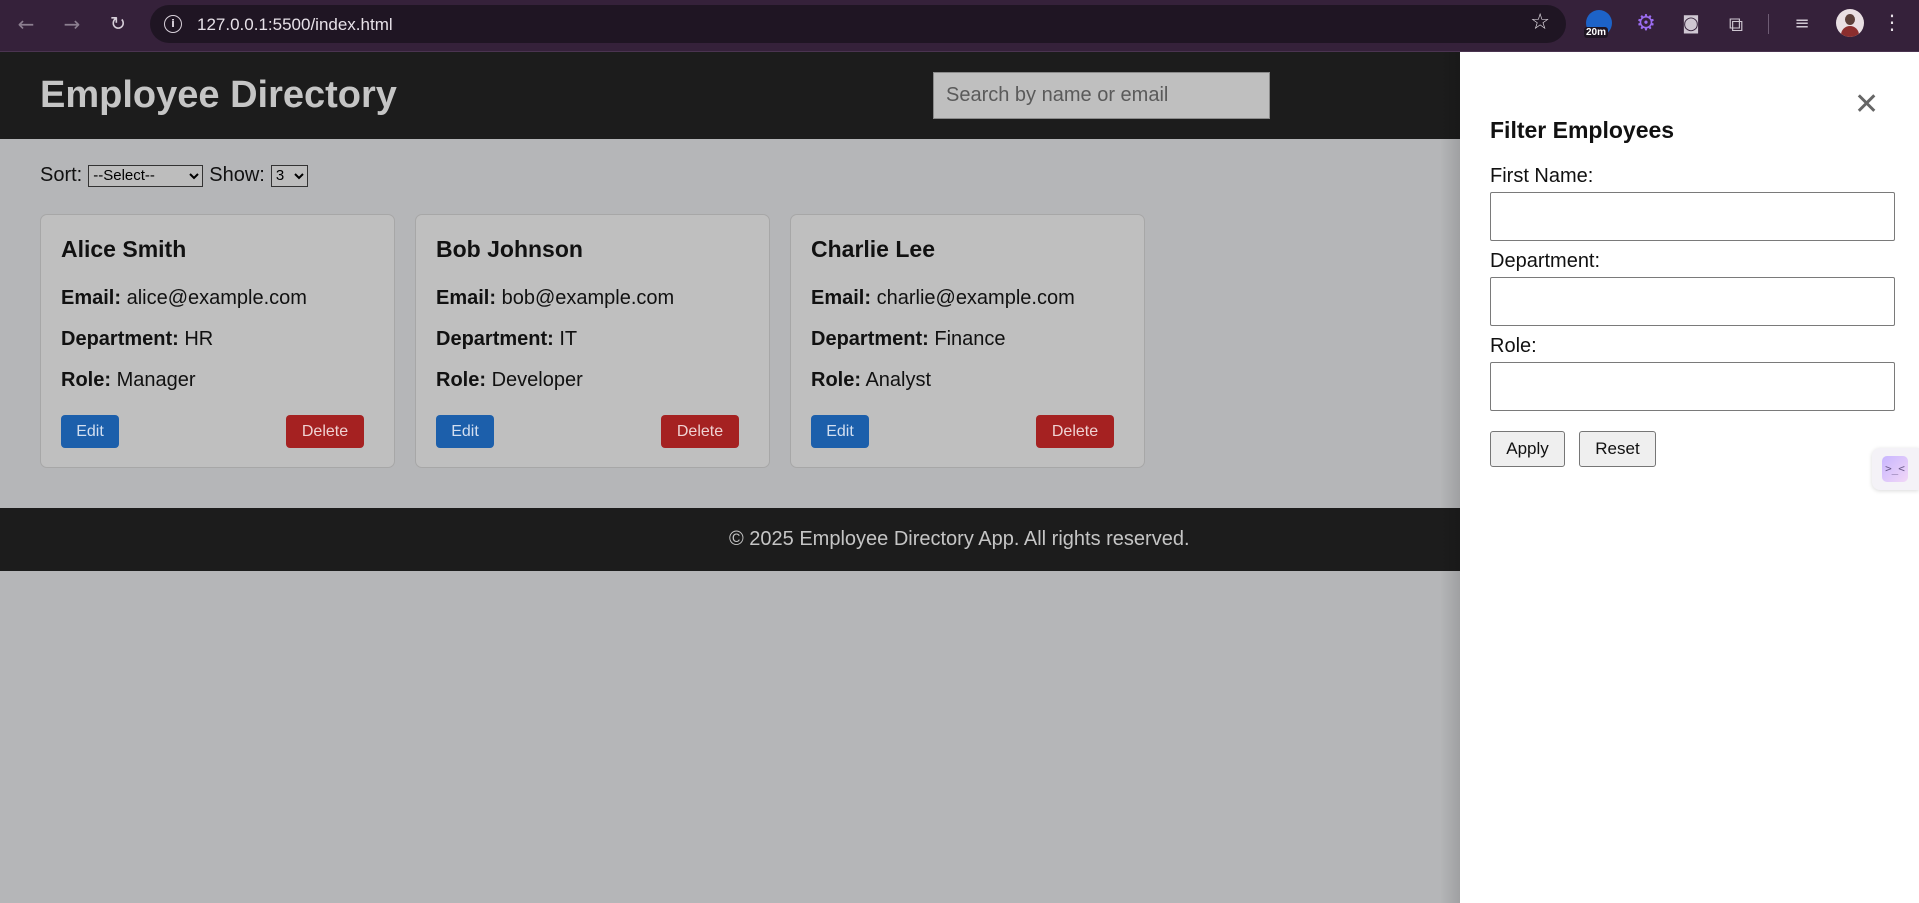 This screenshot has height=903, width=1919. Describe the element at coordinates (1101, 95) in the screenshot. I see `search-input` at that location.